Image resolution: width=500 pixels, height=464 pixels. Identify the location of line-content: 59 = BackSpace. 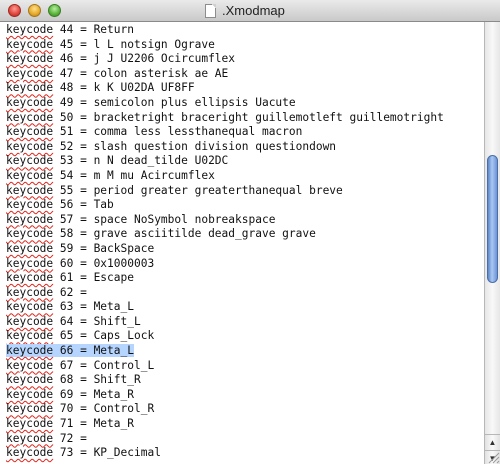
(104, 248).